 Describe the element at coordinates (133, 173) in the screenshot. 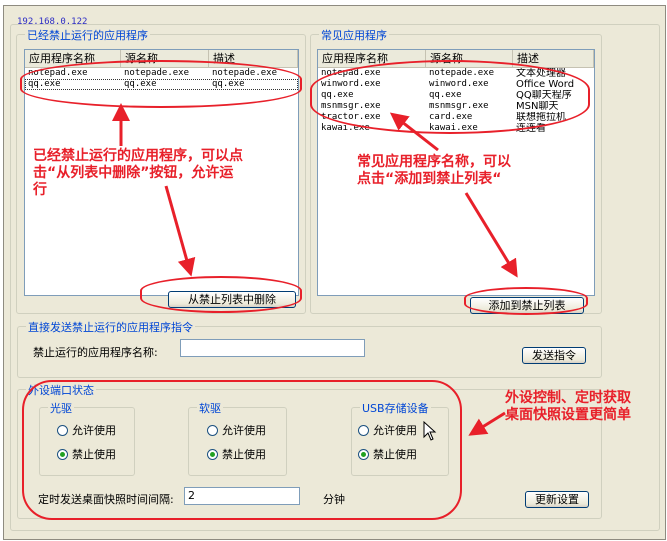

I see `annotation-line: 击“从列表中删除”按钮，允许运` at that location.